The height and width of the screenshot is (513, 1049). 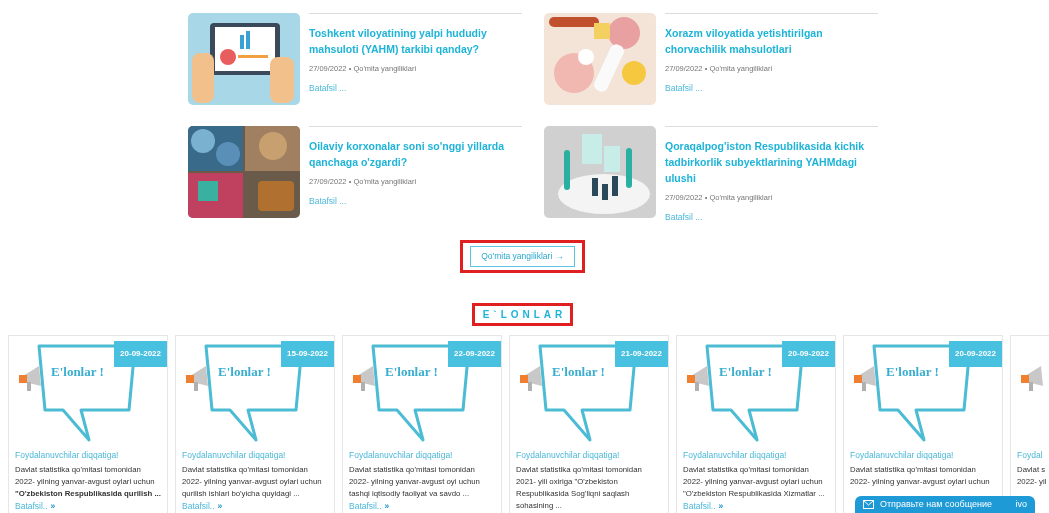 What do you see at coordinates (522, 256) in the screenshot?
I see `news-archive-button: Qo'mita yangiliklari →` at bounding box center [522, 256].